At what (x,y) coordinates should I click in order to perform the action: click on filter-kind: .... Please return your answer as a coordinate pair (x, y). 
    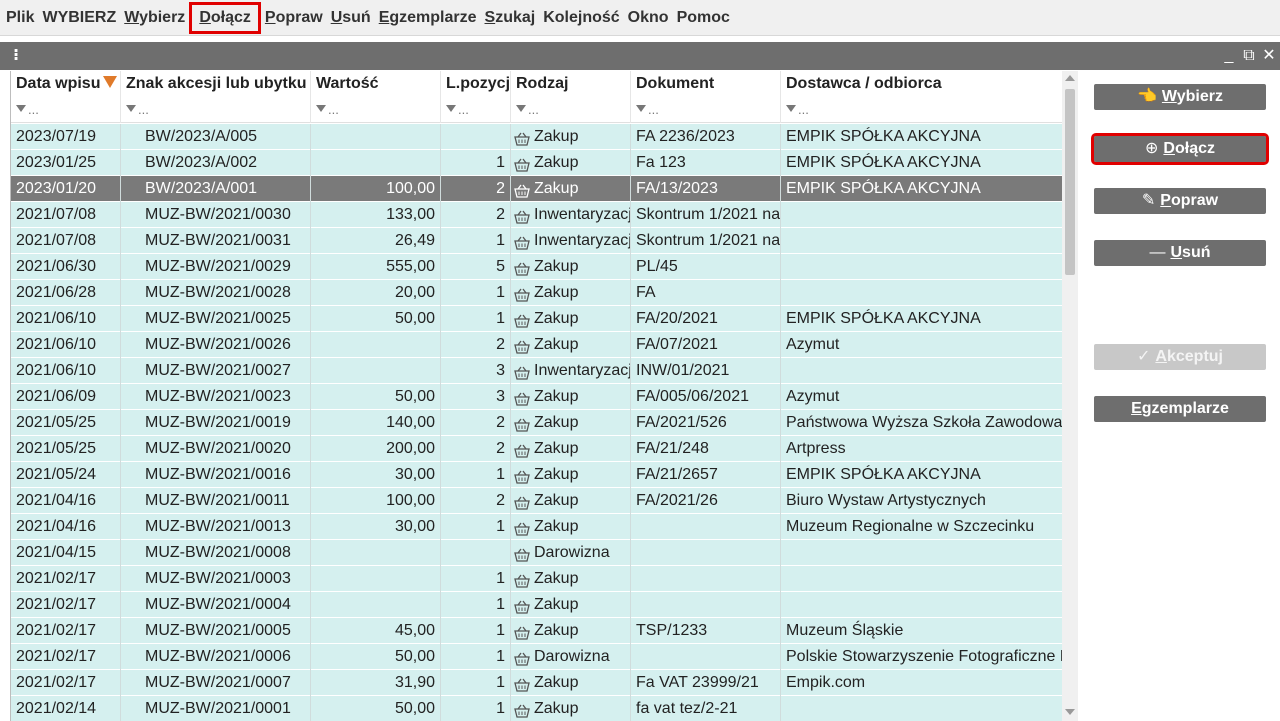
    Looking at the image, I should click on (571, 110).